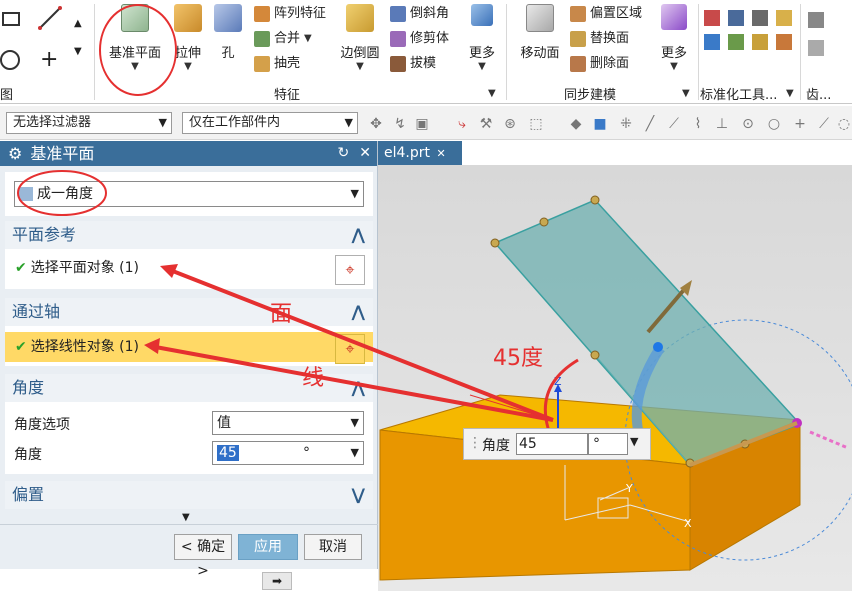 The height and width of the screenshot is (591, 852). I want to click on unite-icon, so click(262, 39).